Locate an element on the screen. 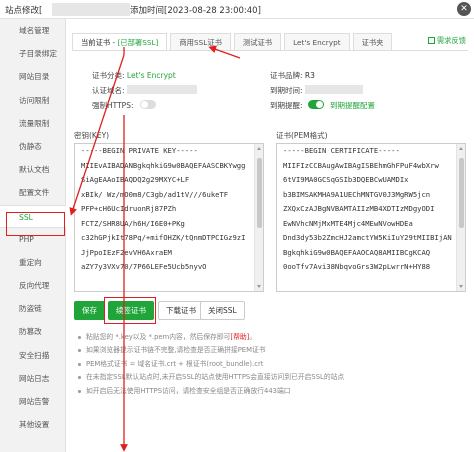  sidebar-item-redirect: 重定向 is located at coordinates (32, 262).